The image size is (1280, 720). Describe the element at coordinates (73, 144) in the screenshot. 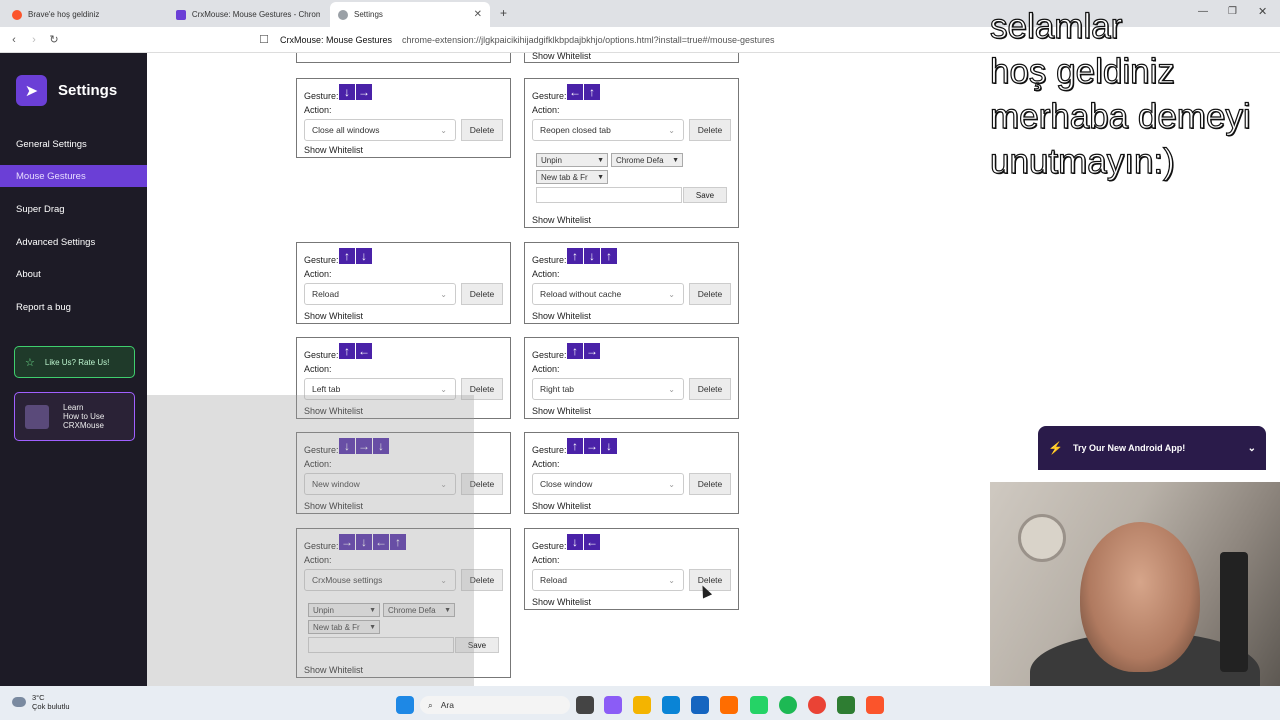

I see `sidebar-item-general-settings: General Settings` at that location.